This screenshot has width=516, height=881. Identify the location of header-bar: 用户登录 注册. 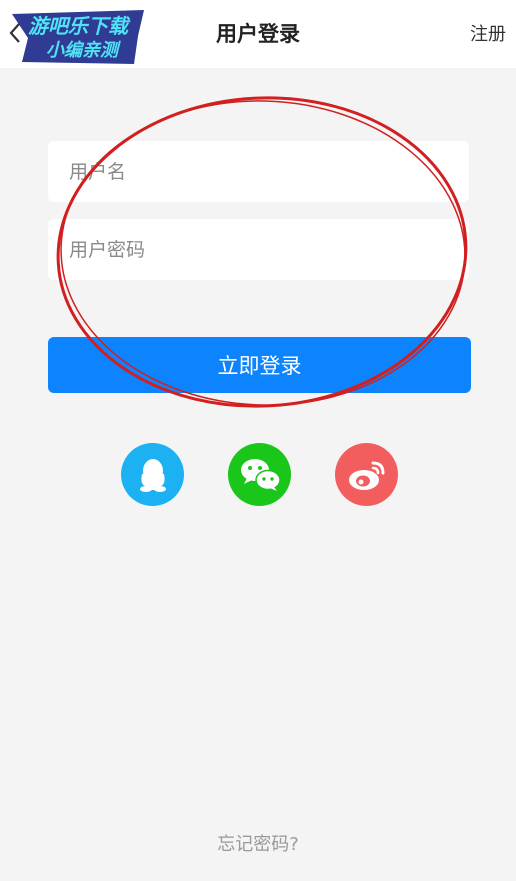
(258, 34).